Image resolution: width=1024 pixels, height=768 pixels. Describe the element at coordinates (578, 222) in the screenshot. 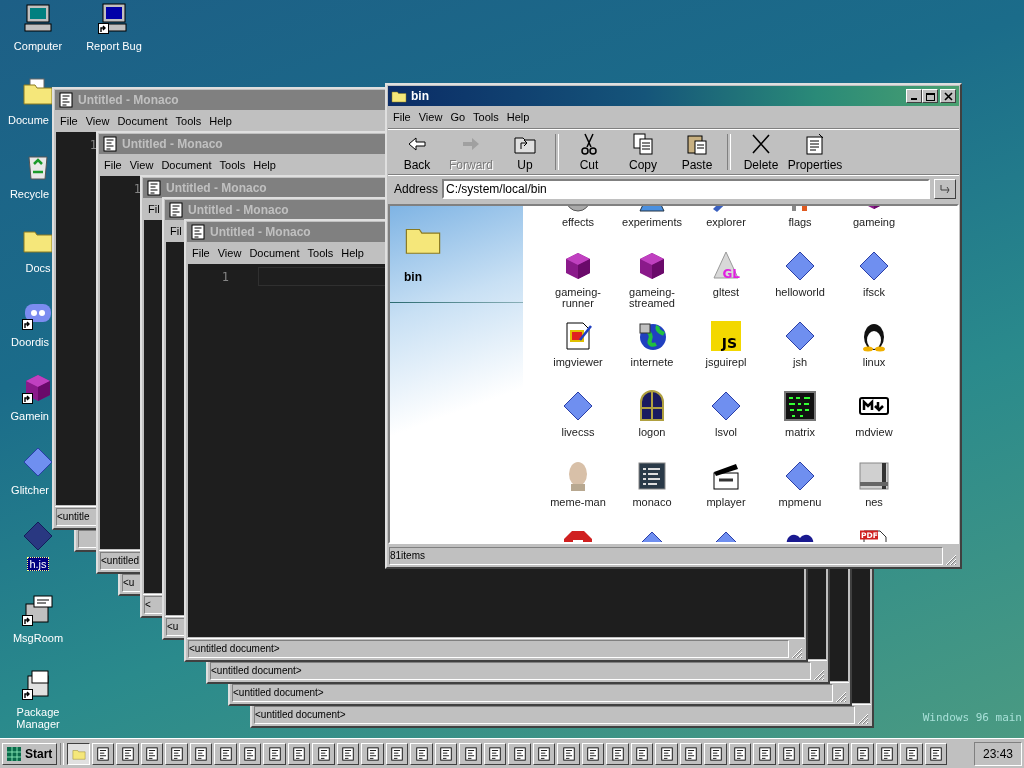

I see `file-name: effects` at that location.